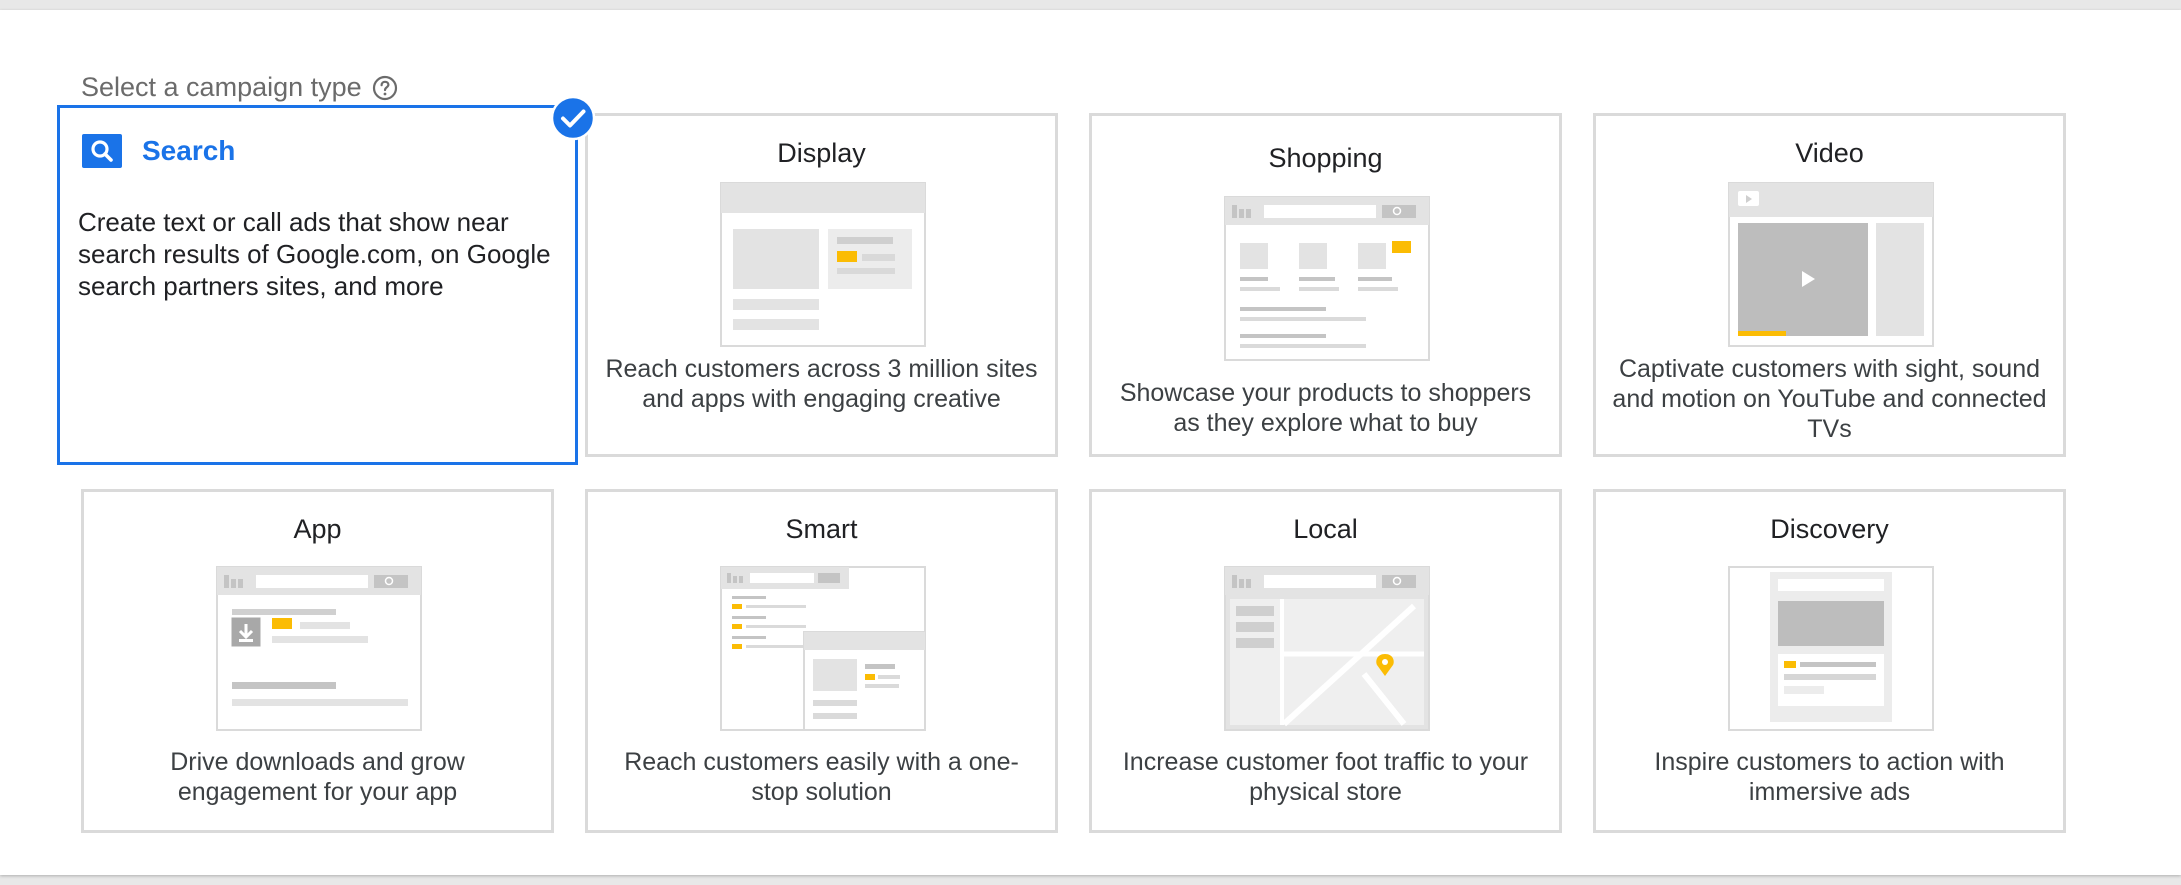 The width and height of the screenshot is (2181, 885). What do you see at coordinates (189, 150) in the screenshot?
I see `card-title: Search` at bounding box center [189, 150].